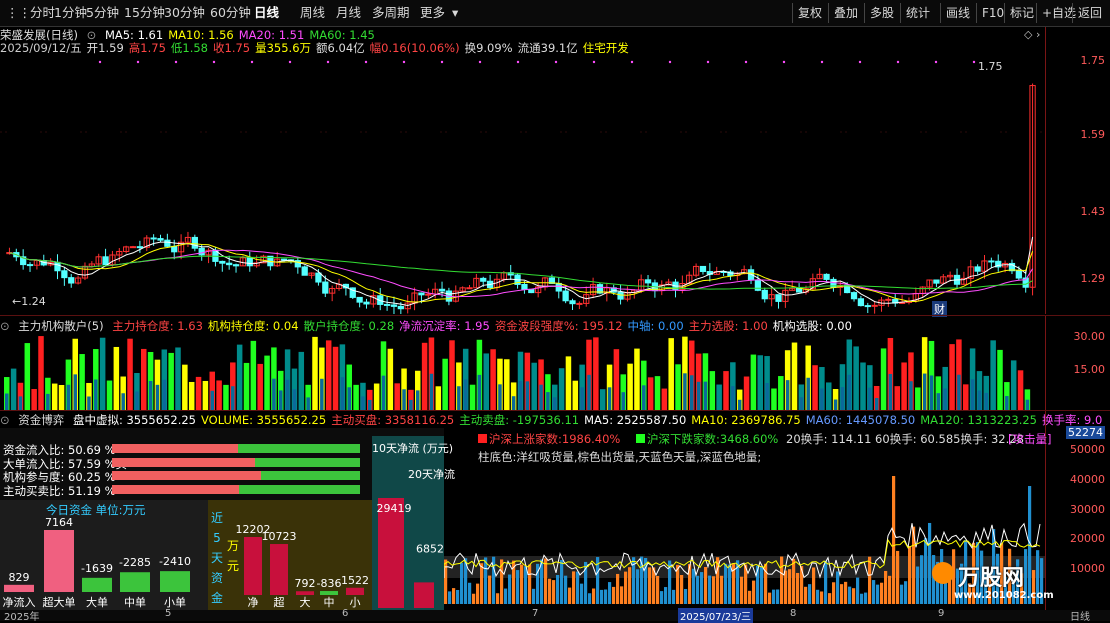 Image resolution: width=1110 pixels, height=623 pixels. What do you see at coordinates (707, 439) in the screenshot?
I see `legend-down: 沪深下跌家数:3468.60%` at bounding box center [707, 439].